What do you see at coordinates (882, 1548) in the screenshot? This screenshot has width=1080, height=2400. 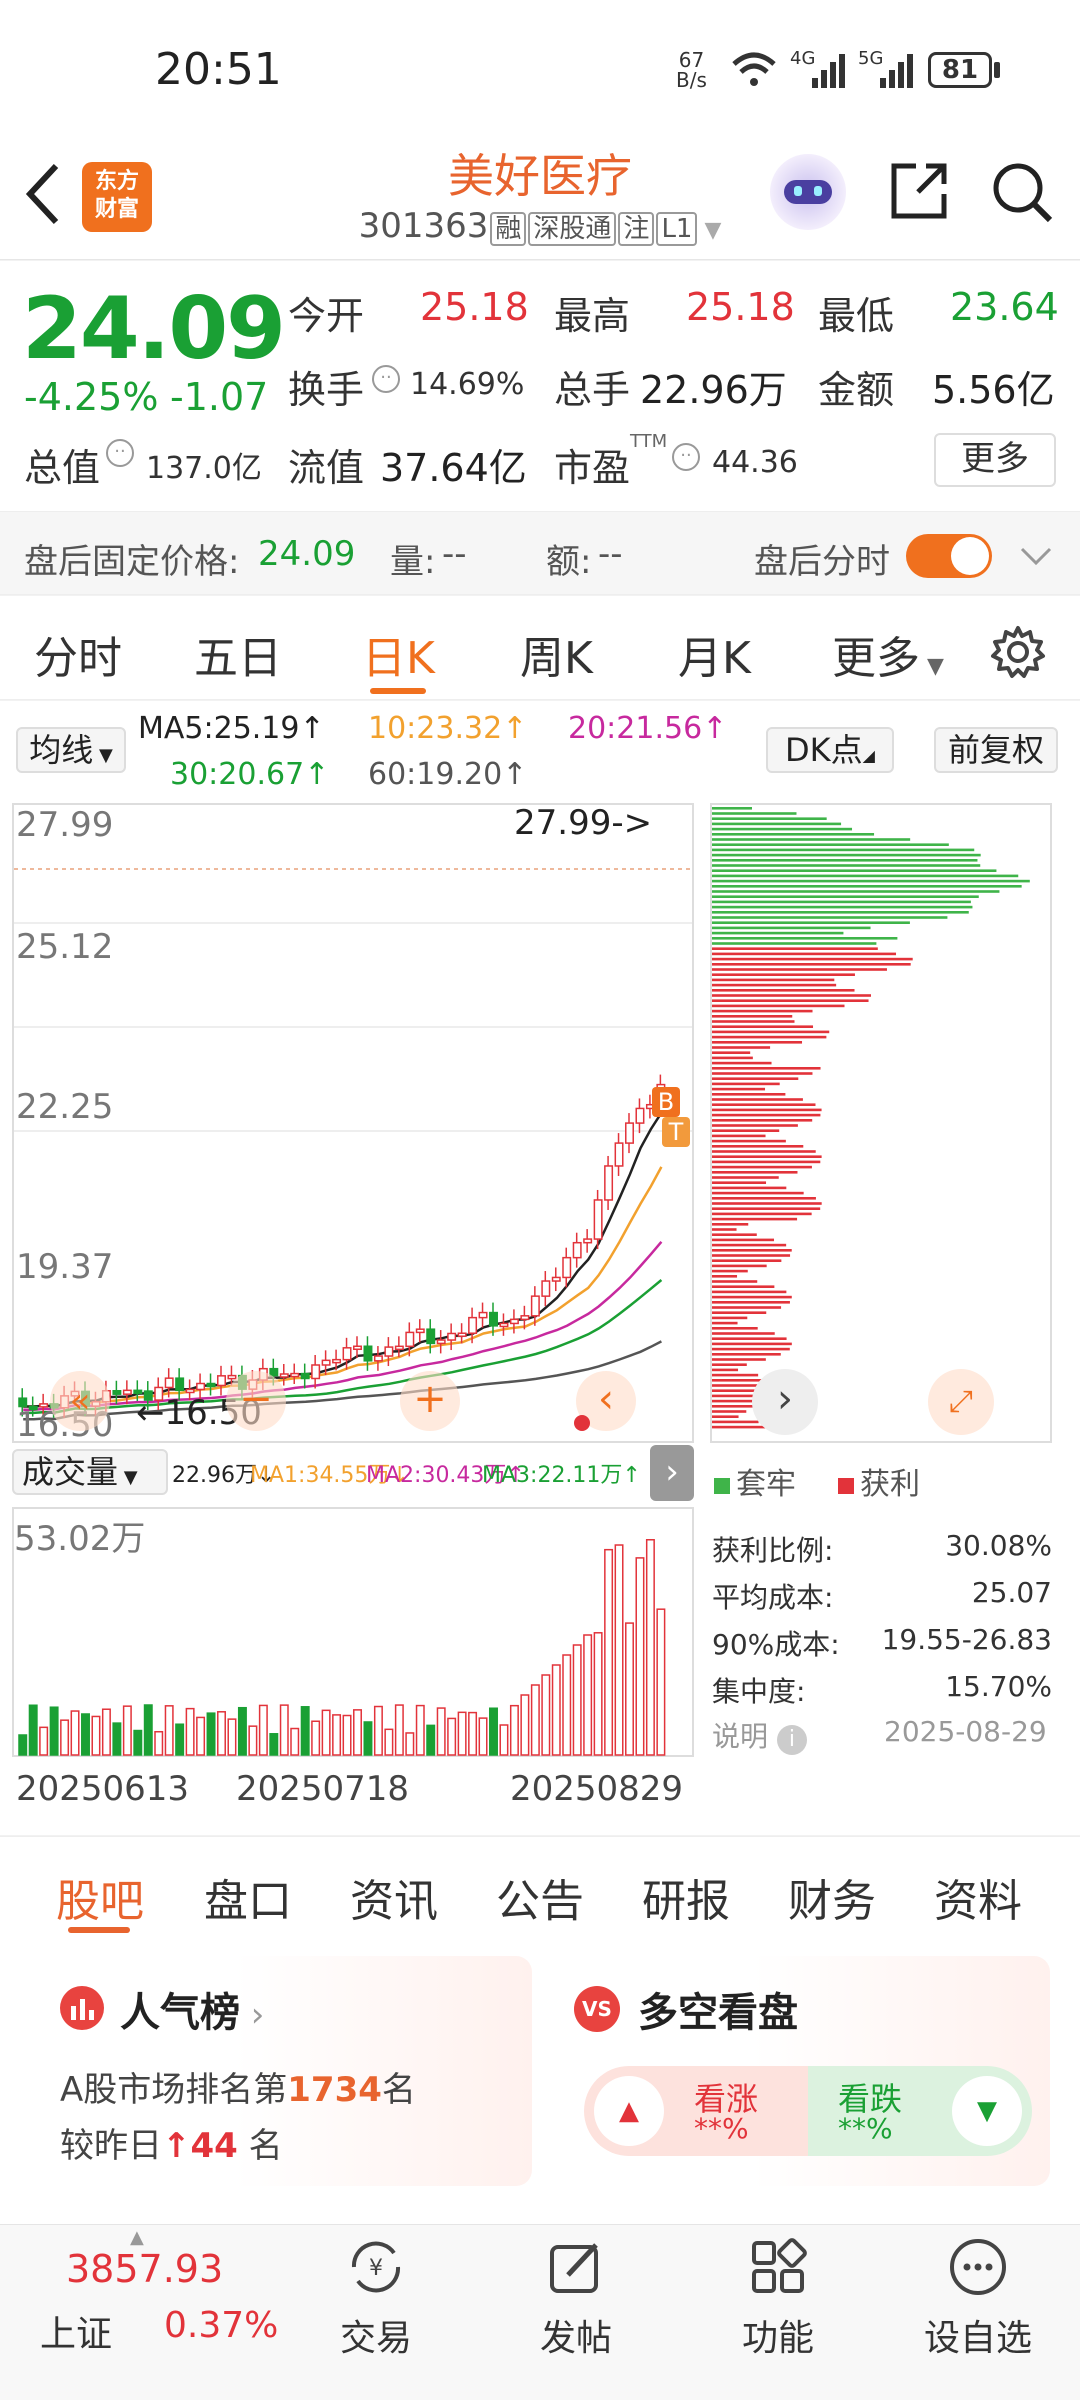 I see `chip-row: 获利比例: 30.08%` at bounding box center [882, 1548].